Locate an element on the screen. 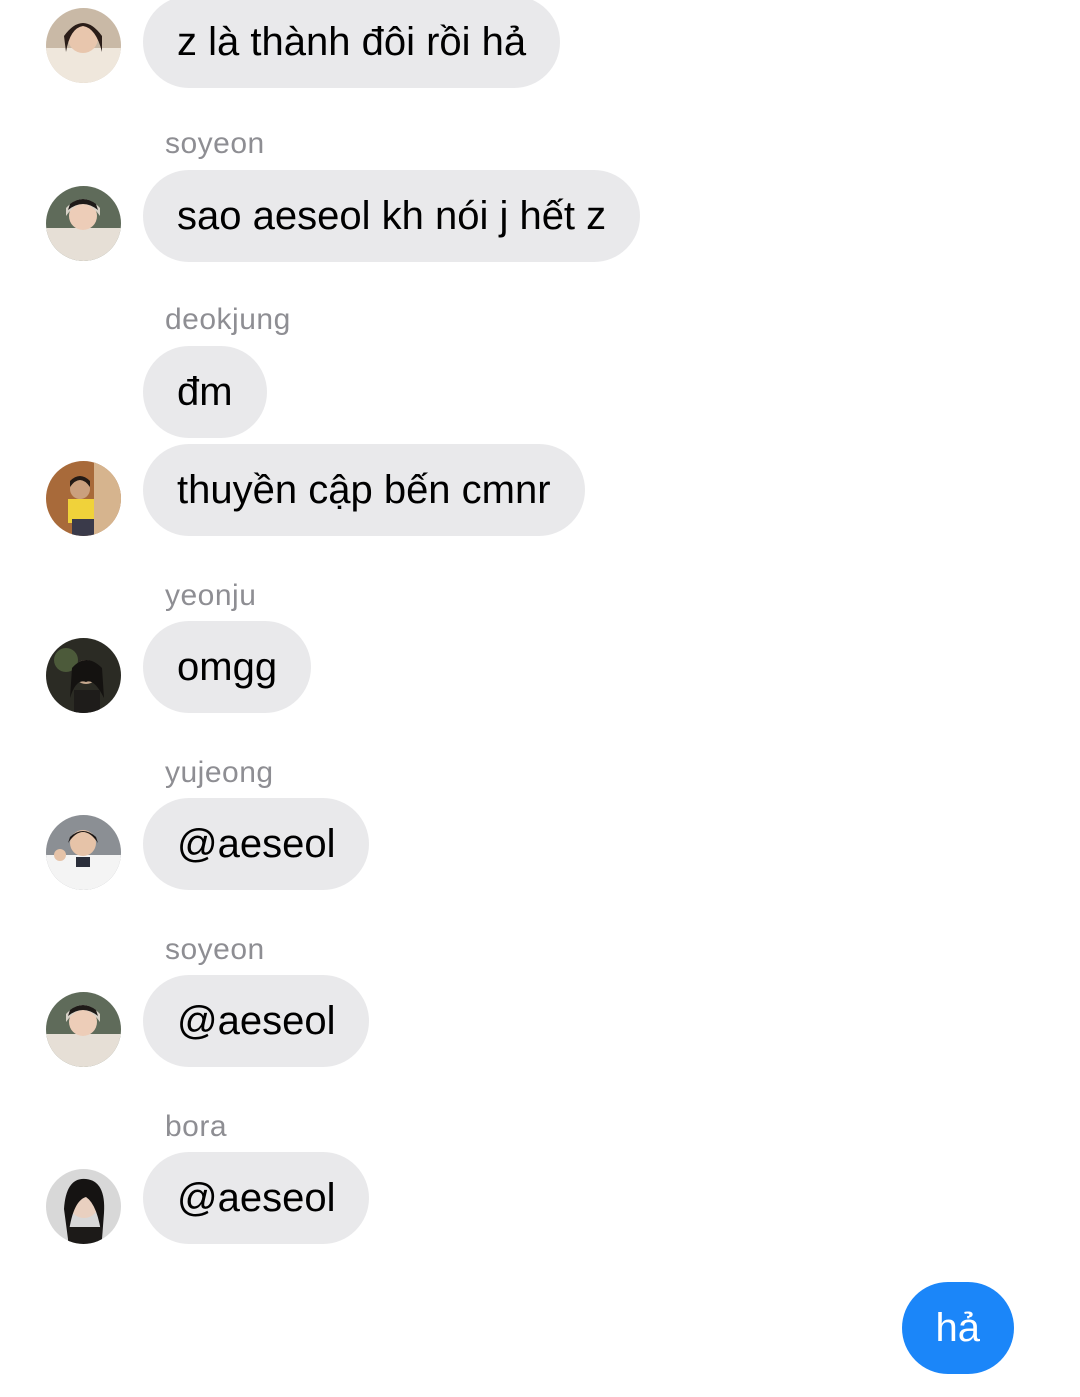 Image resolution: width=1080 pixels, height=1397 pixels. message-text: omgg is located at coordinates (227, 667).